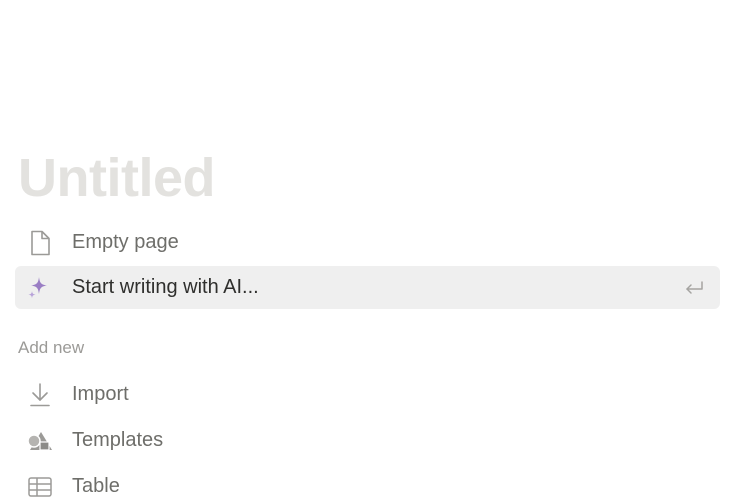 This screenshot has height=500, width=740. Describe the element at coordinates (367, 482) in the screenshot. I see `table-option: Table` at that location.